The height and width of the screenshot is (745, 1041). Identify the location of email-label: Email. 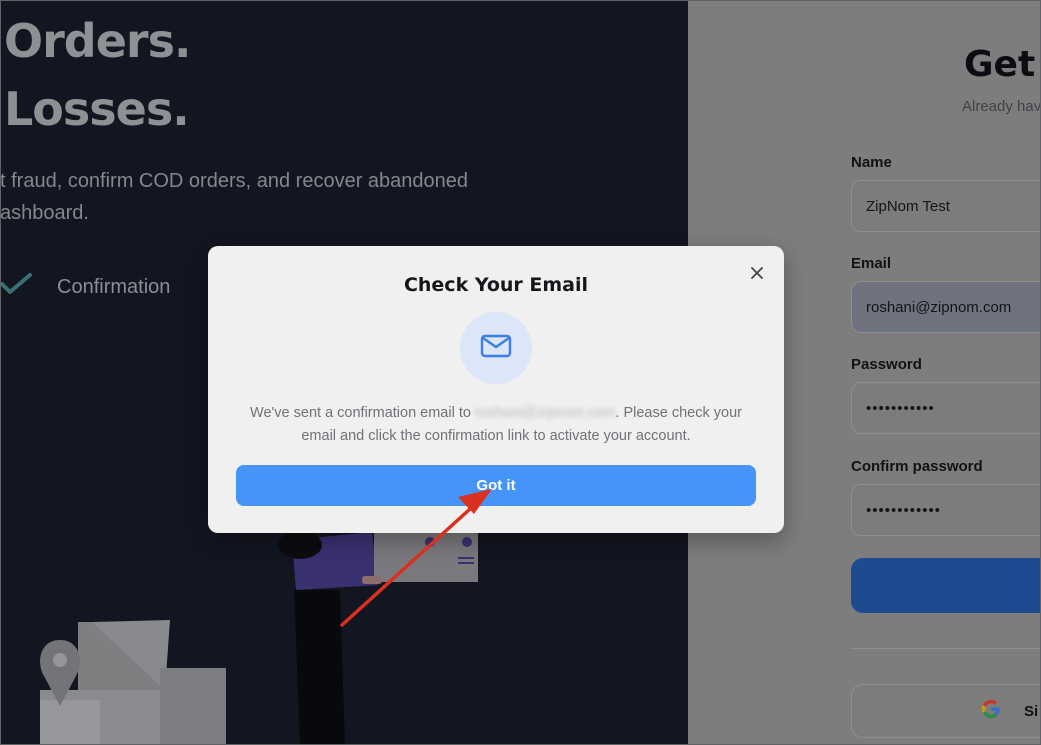
(871, 263).